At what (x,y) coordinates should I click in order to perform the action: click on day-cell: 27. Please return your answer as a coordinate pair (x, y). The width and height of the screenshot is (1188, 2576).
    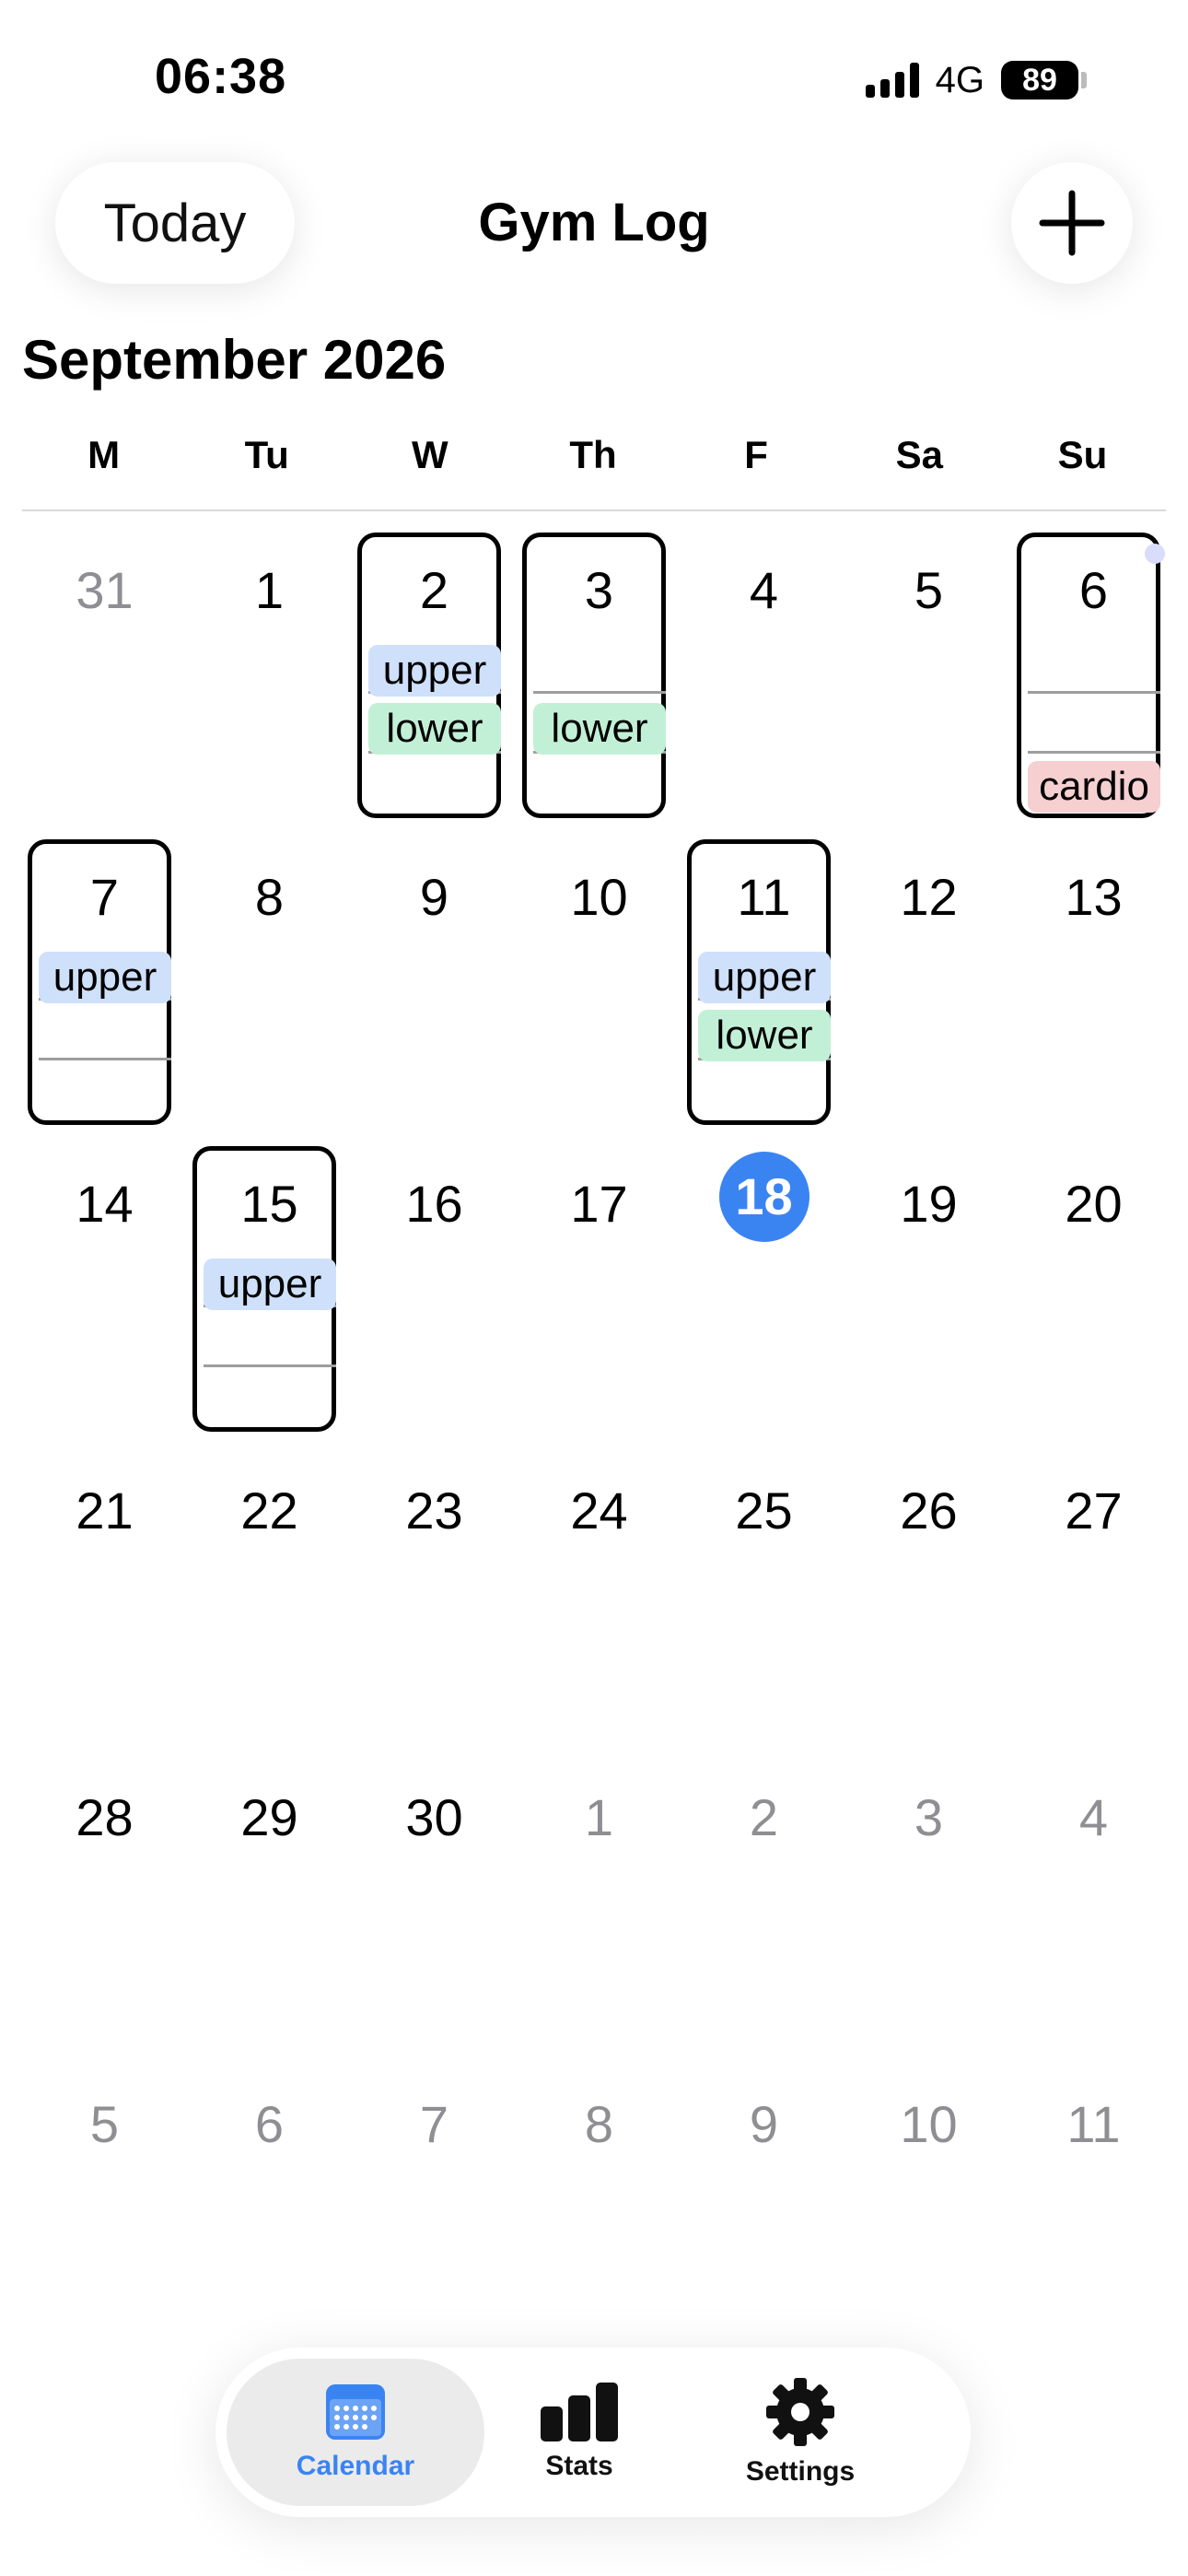
    Looking at the image, I should click on (1093, 1606).